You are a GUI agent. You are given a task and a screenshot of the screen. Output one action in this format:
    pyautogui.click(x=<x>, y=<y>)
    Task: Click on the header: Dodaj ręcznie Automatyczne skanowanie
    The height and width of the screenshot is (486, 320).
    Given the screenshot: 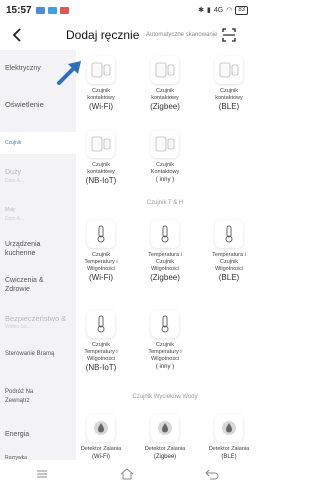 What is the action you would take?
    pyautogui.click(x=127, y=35)
    